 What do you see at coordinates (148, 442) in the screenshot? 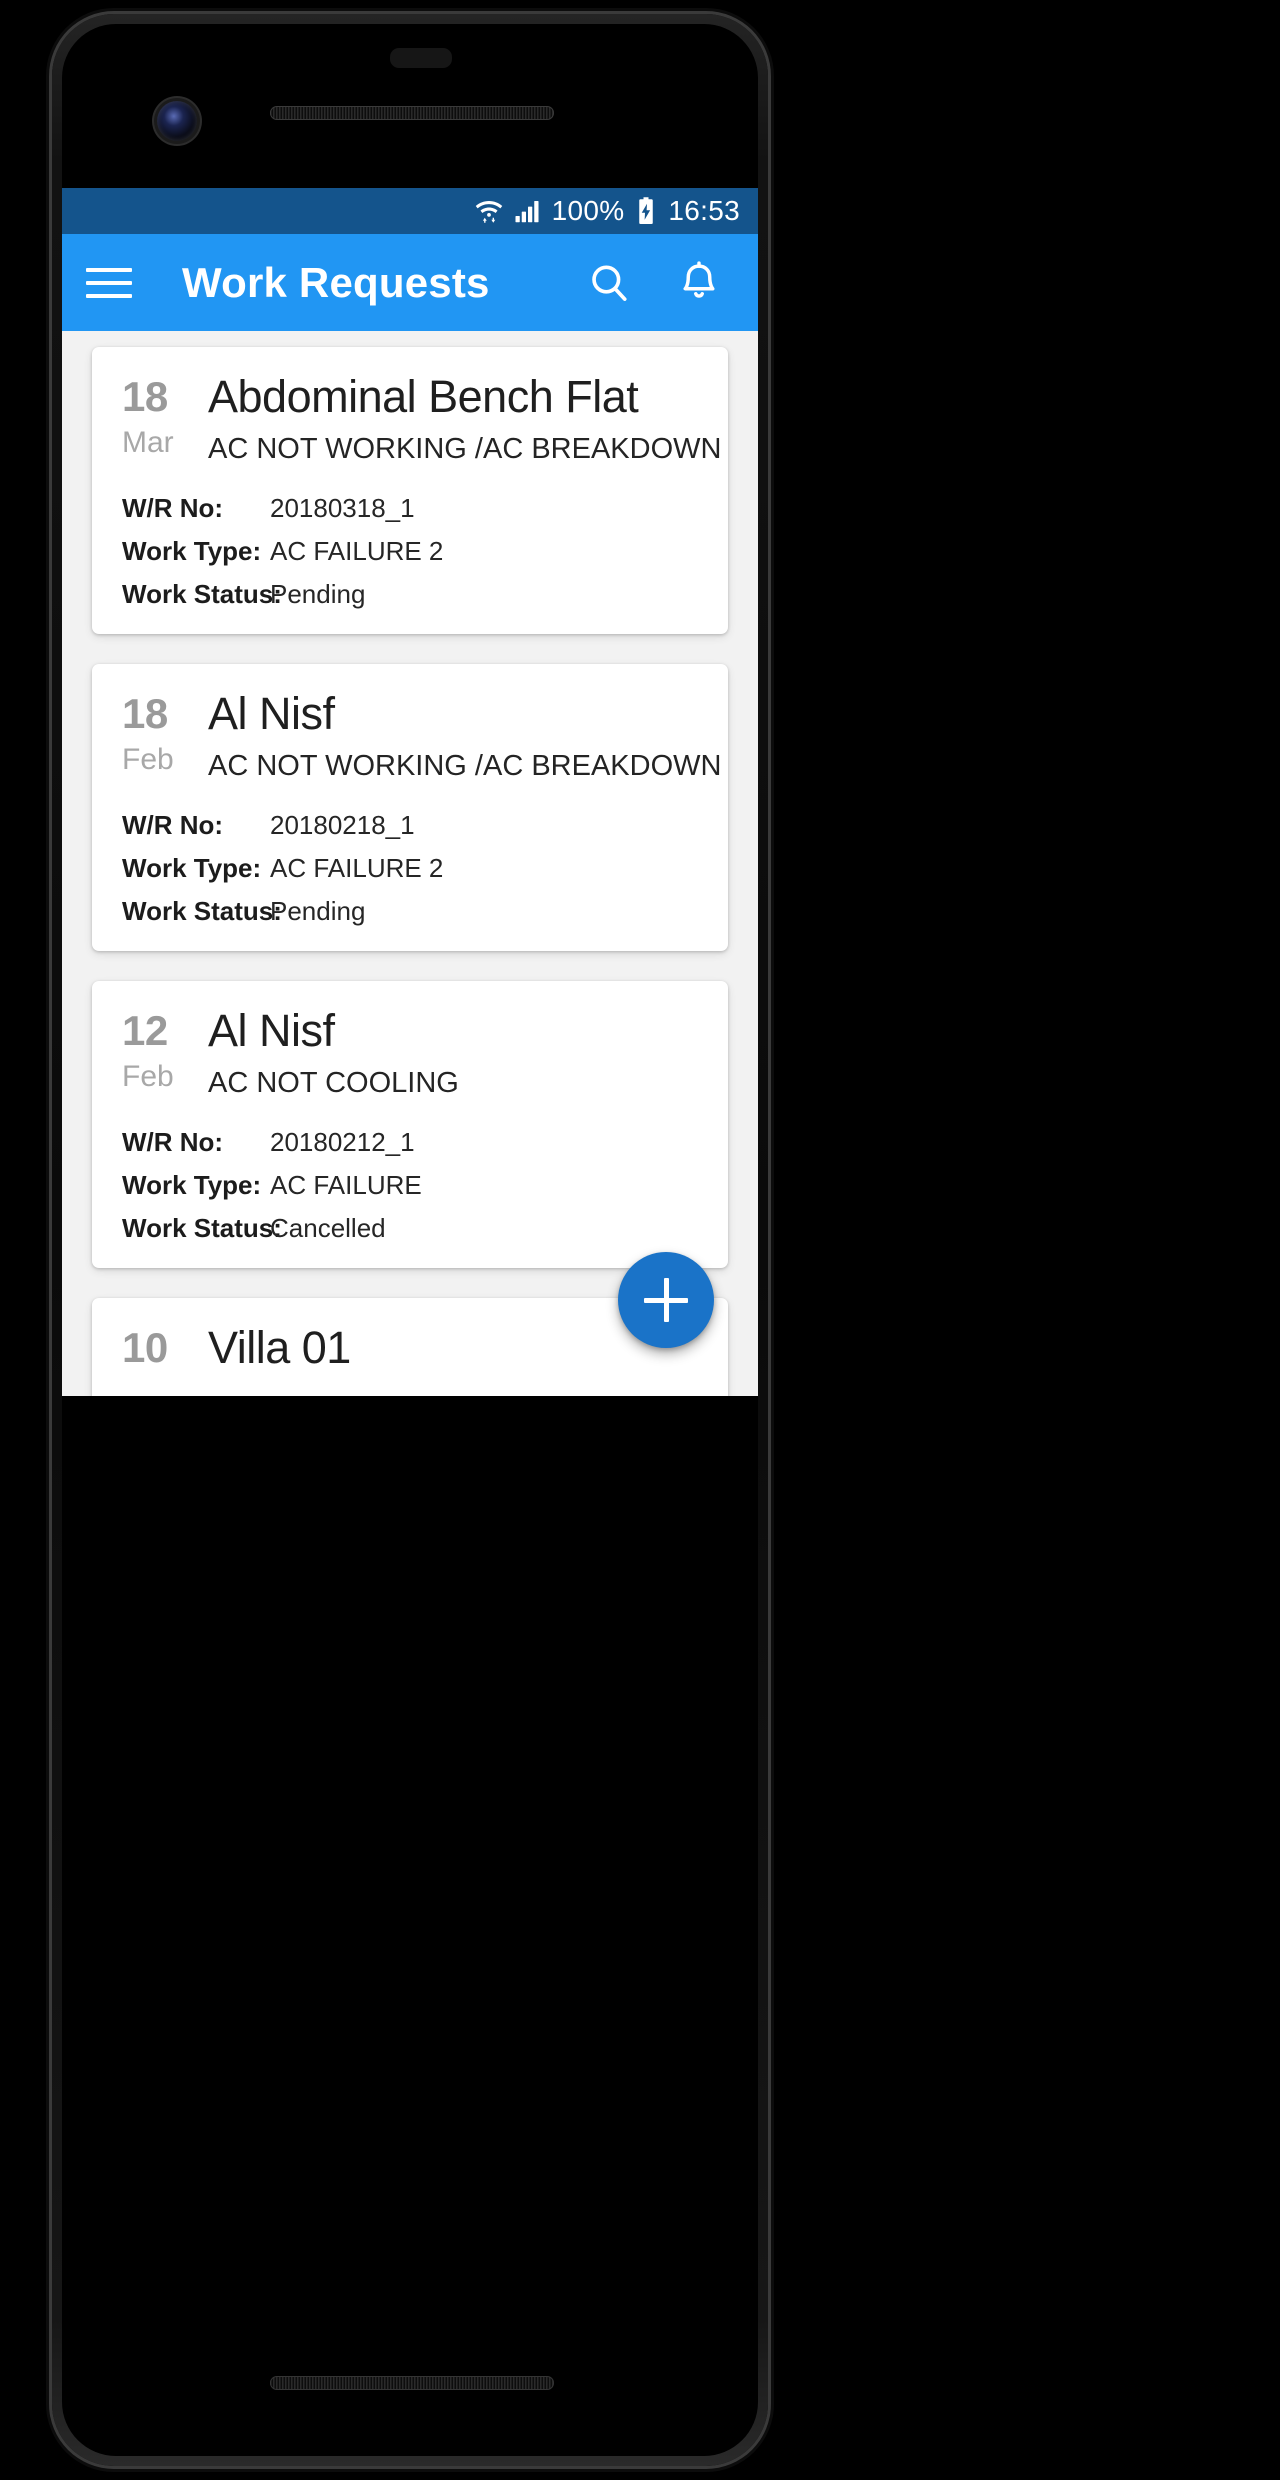
I see `card-date-month: Mar` at bounding box center [148, 442].